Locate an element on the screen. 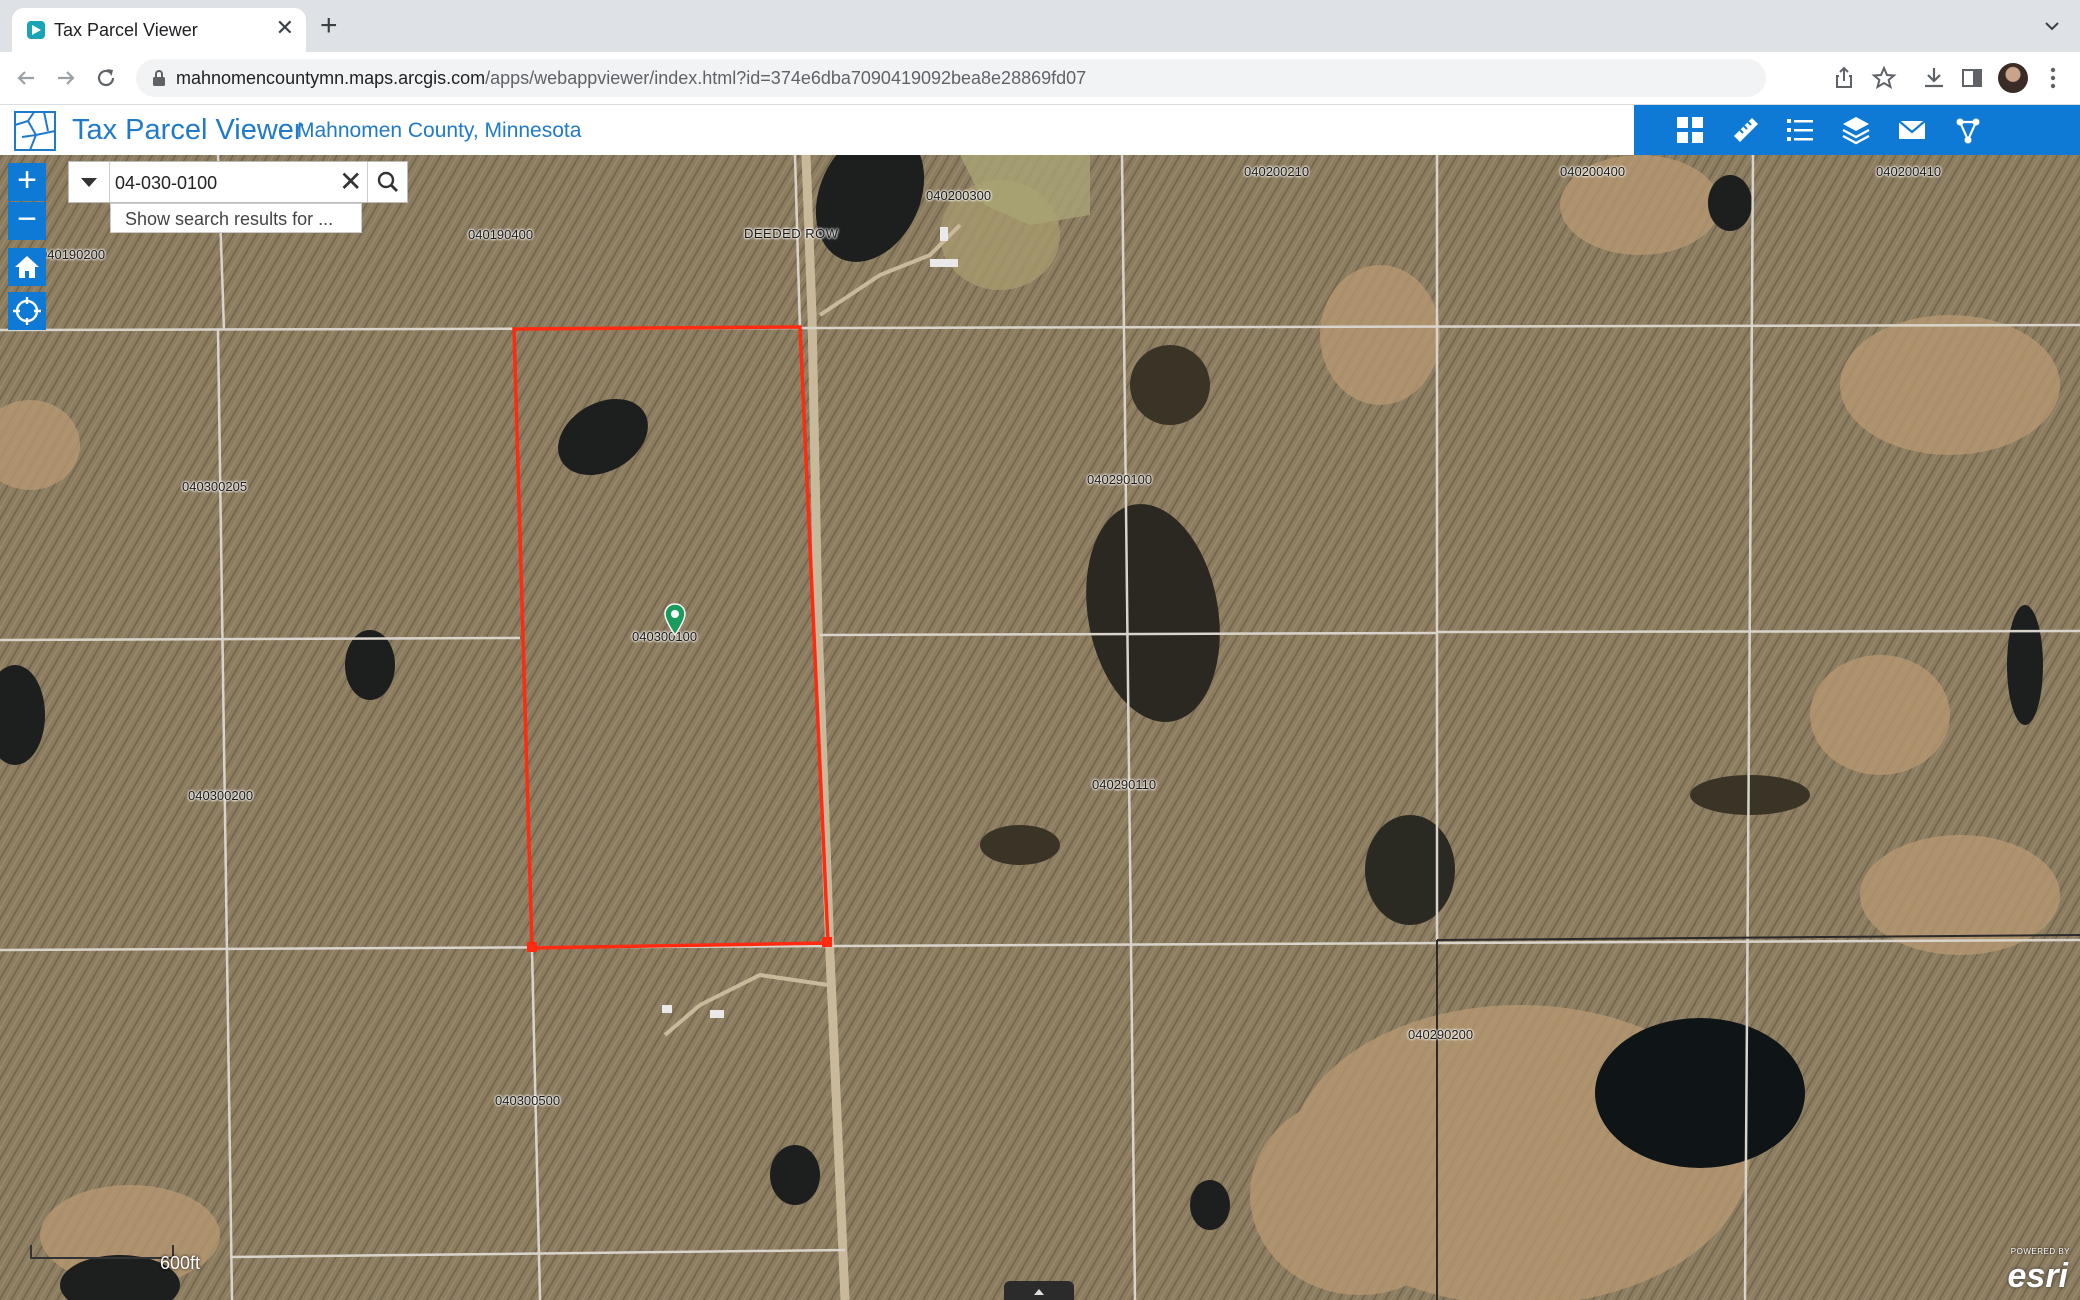 This screenshot has width=2080, height=1300. esri-powered-by: POWERED BY is located at coordinates (2040, 1251).